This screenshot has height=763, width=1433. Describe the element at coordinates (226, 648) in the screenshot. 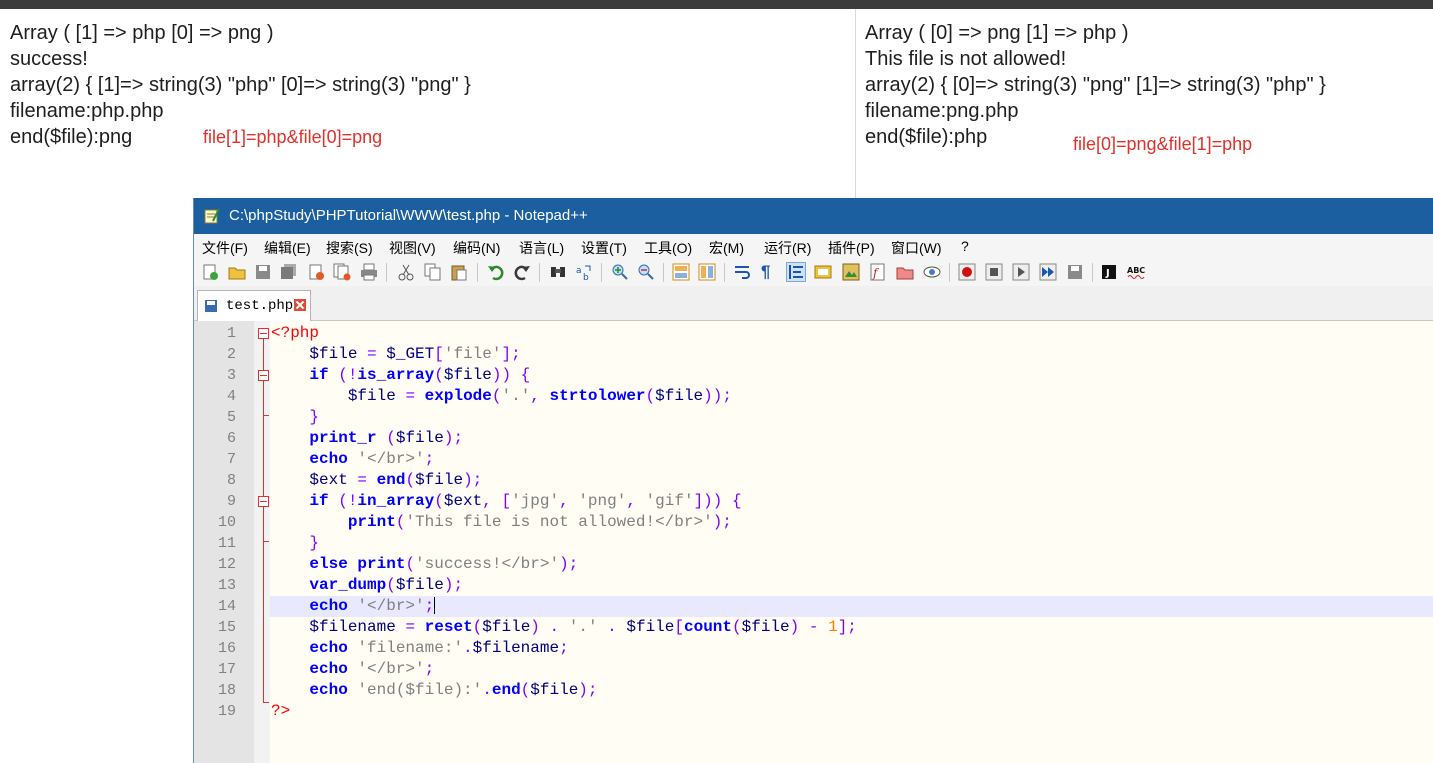

I see `line-number: 16` at that location.